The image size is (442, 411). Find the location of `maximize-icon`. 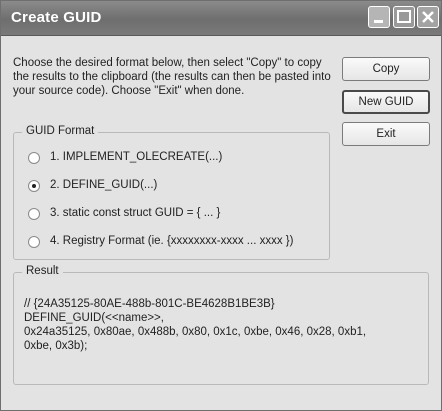

maximize-icon is located at coordinates (404, 16).